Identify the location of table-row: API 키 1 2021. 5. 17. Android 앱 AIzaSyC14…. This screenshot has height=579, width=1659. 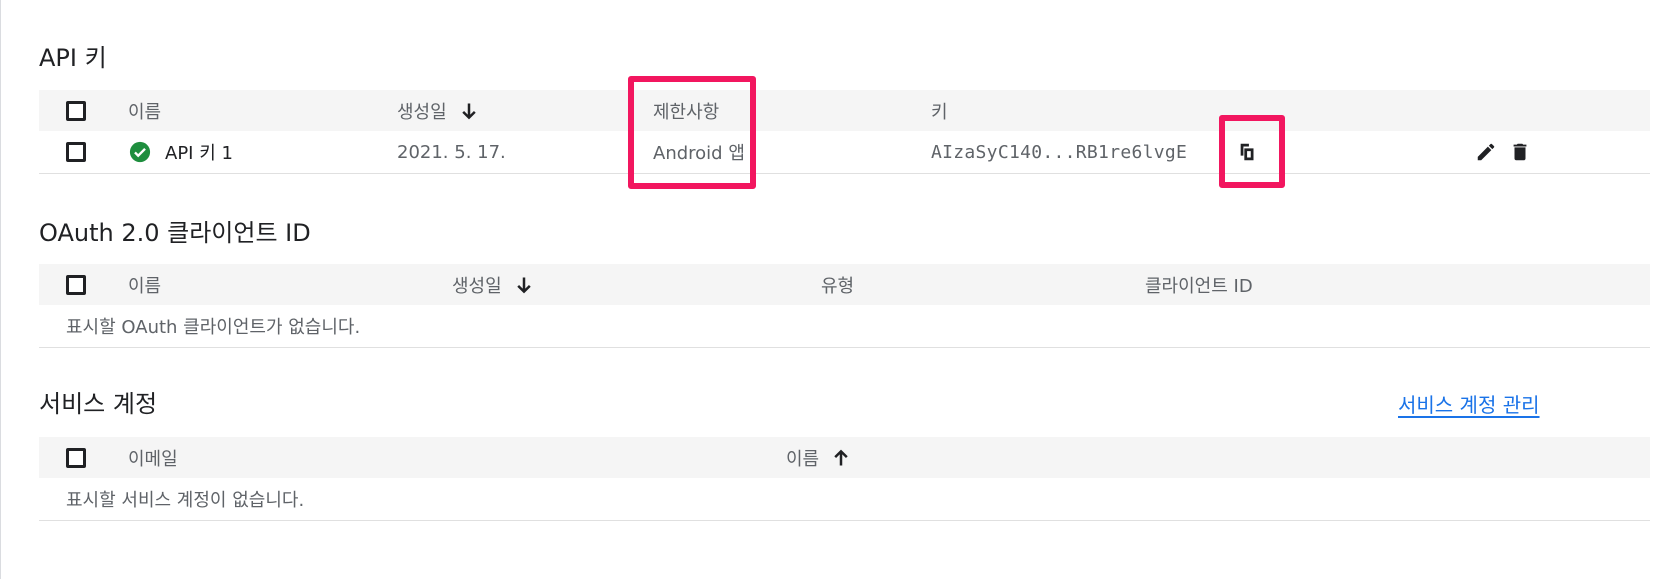
(844, 152).